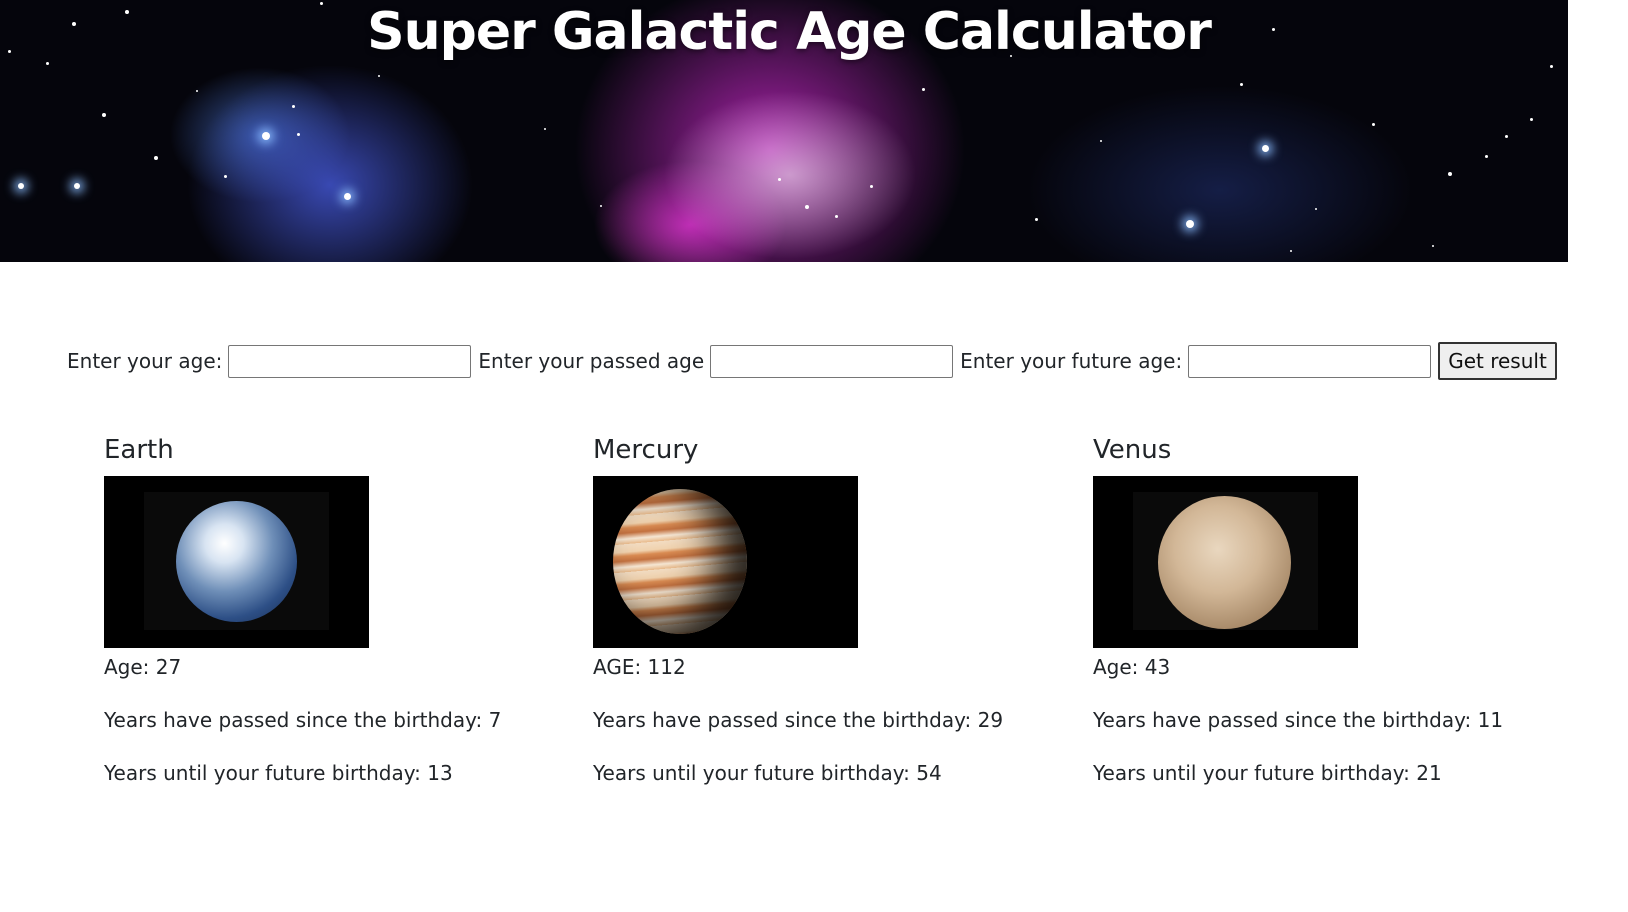 The width and height of the screenshot is (1628, 912). What do you see at coordinates (278, 773) in the screenshot?
I see `years-until-future: Years until your future birthday: 13` at bounding box center [278, 773].